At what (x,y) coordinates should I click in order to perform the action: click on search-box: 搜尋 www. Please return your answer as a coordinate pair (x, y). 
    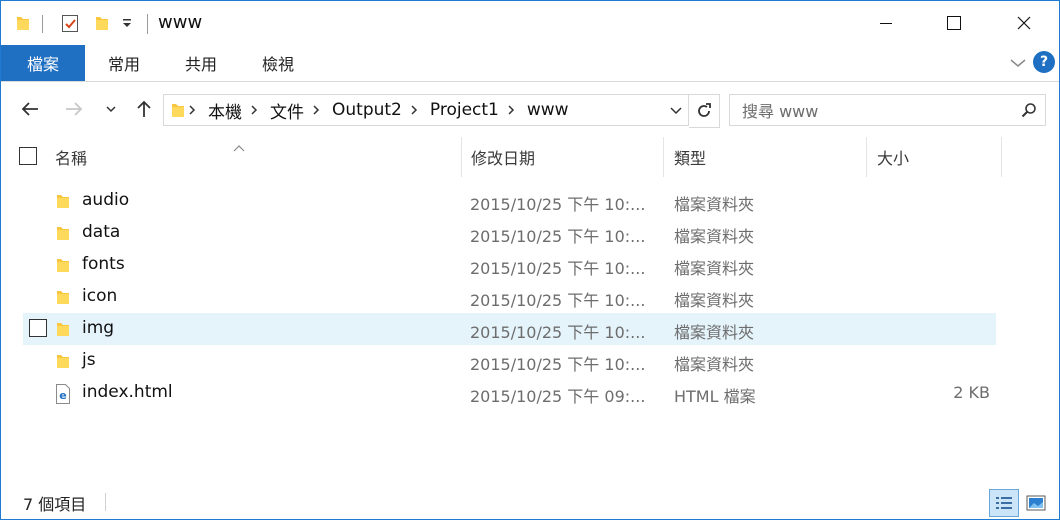
    Looking at the image, I should click on (887, 110).